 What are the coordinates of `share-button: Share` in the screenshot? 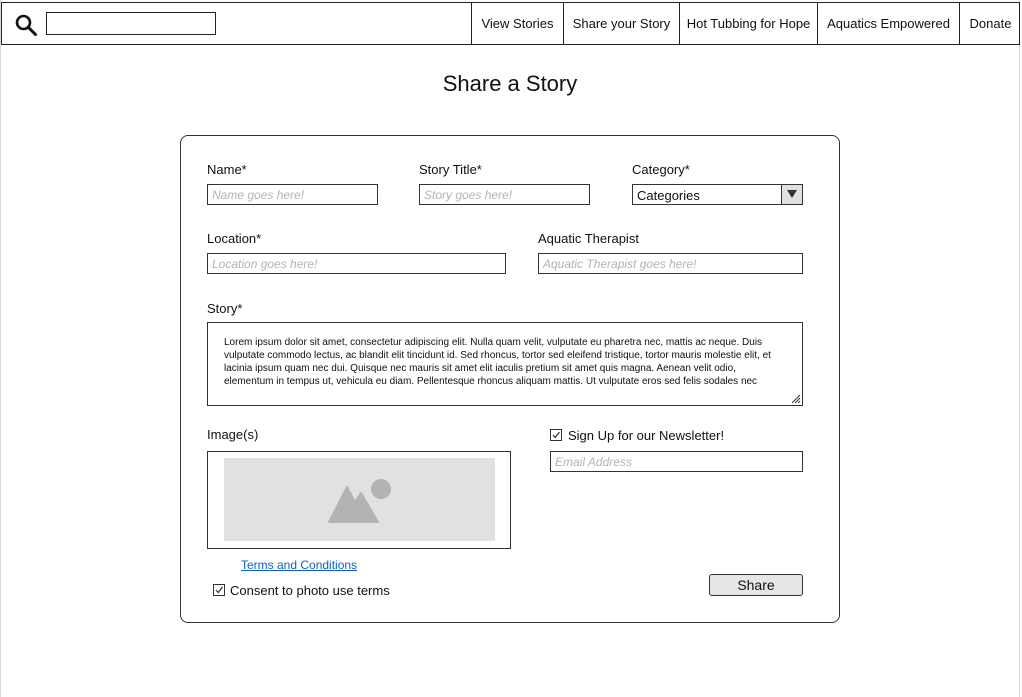 It's located at (756, 585).